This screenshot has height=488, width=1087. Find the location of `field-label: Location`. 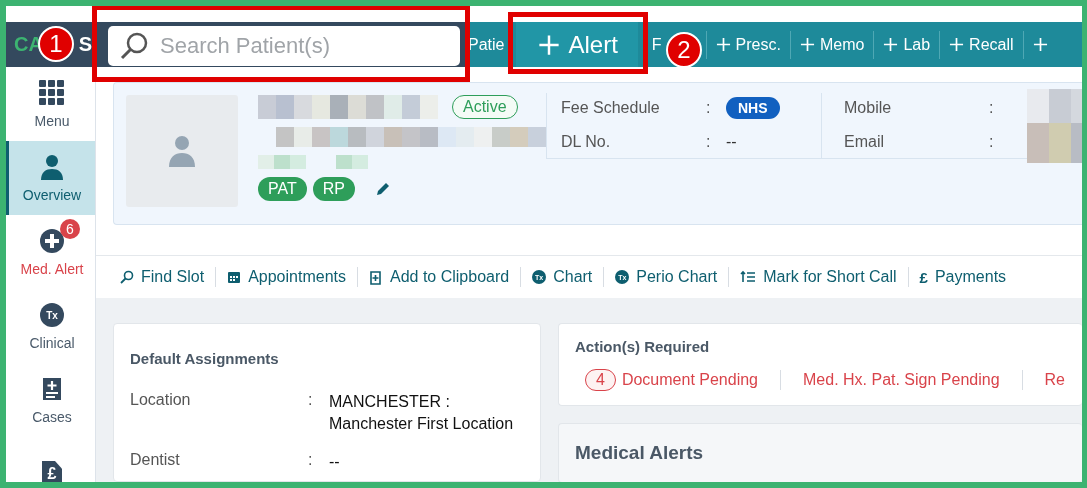

field-label: Location is located at coordinates (161, 400).